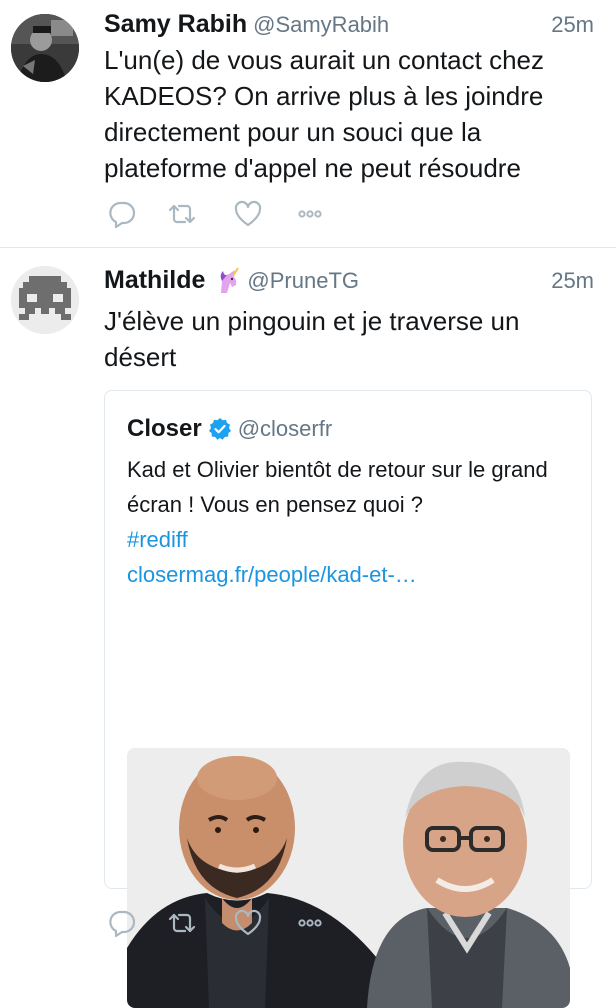  Describe the element at coordinates (349, 539) in the screenshot. I see `hashtag-link: #rediff` at that location.